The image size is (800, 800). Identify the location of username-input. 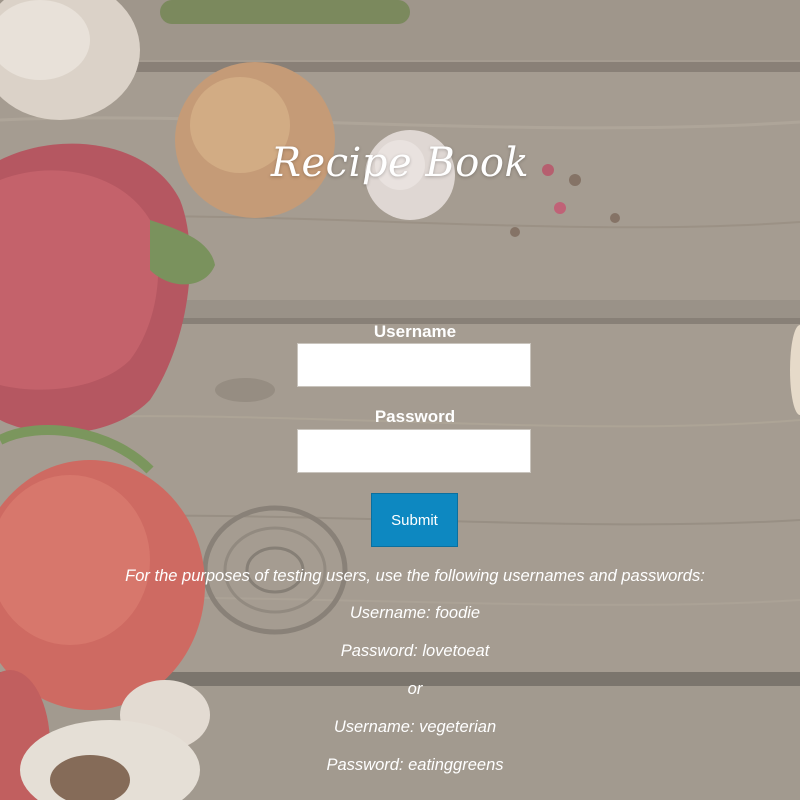
(414, 365).